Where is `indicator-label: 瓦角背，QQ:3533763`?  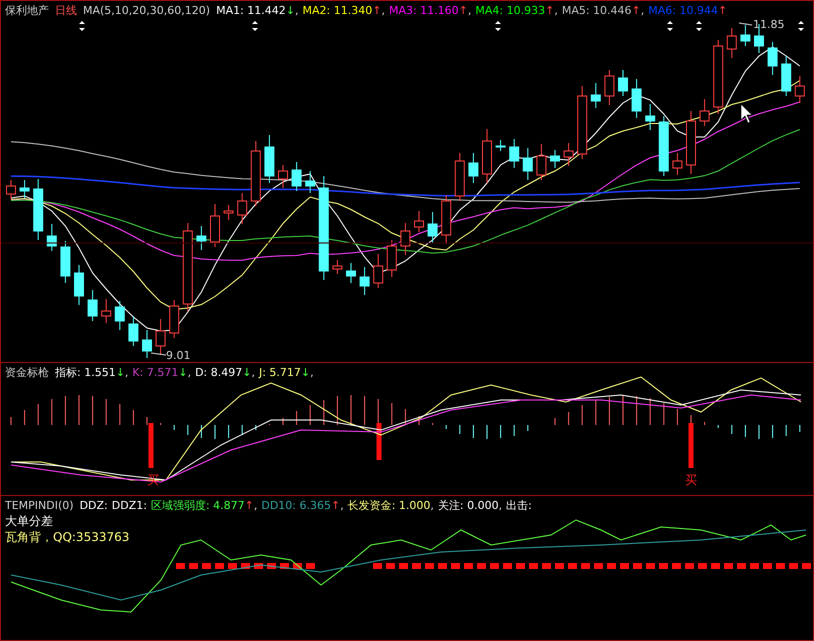
indicator-label: 瓦角背，QQ:3533763 is located at coordinates (67, 537).